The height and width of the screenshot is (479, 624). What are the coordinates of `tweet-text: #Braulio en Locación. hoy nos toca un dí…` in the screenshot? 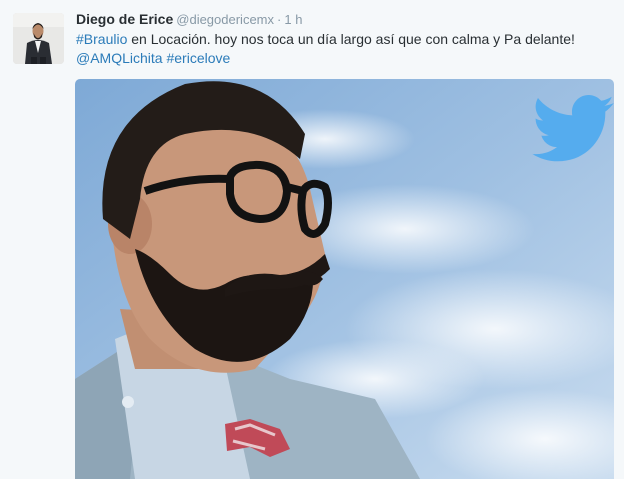 It's located at (346, 49).